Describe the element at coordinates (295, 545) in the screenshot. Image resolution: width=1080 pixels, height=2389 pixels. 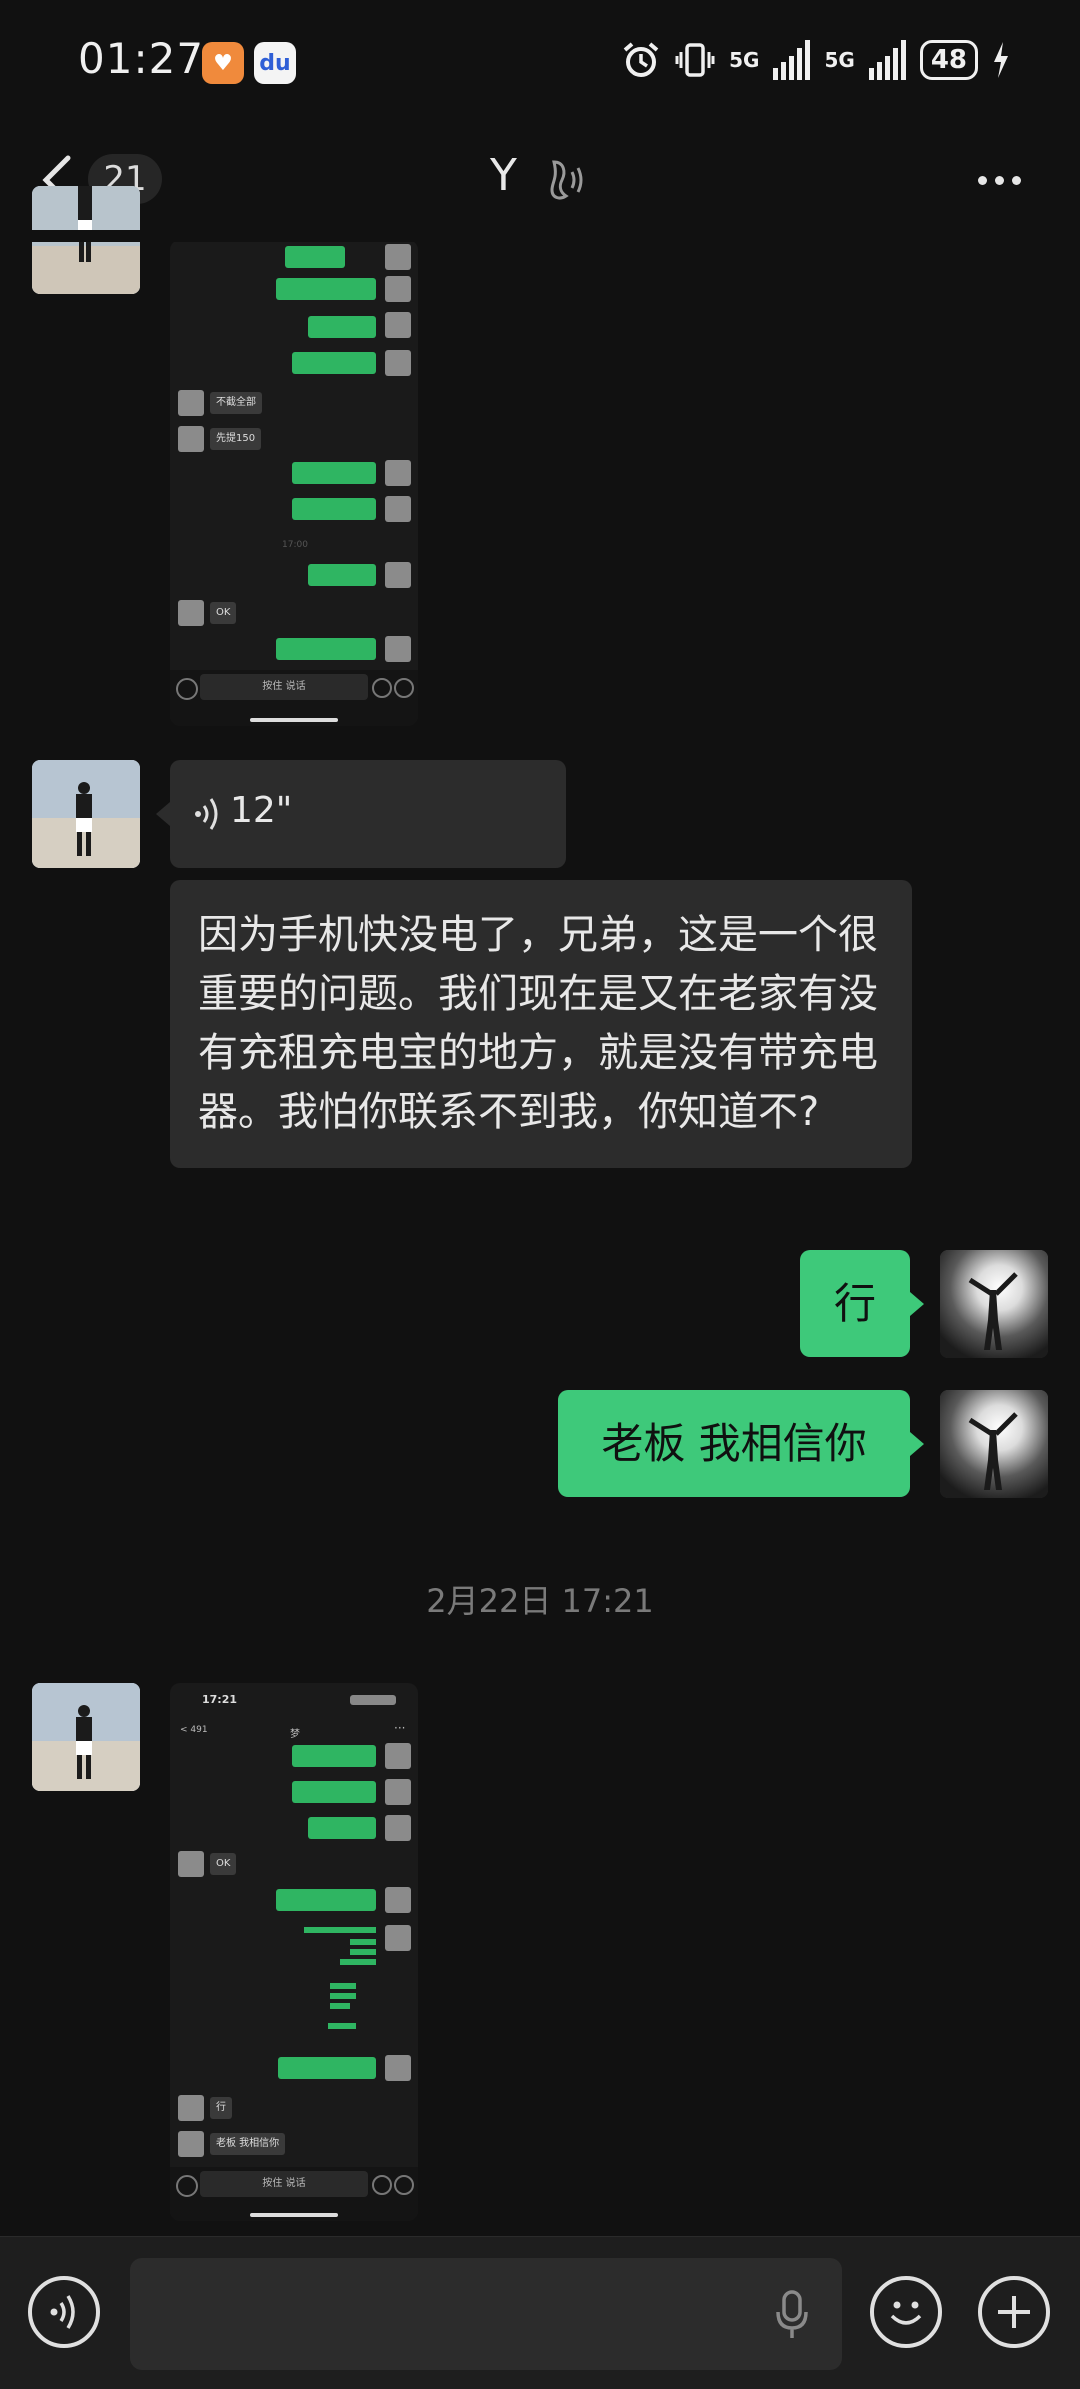
I see `thumb-time: 17:00` at that location.